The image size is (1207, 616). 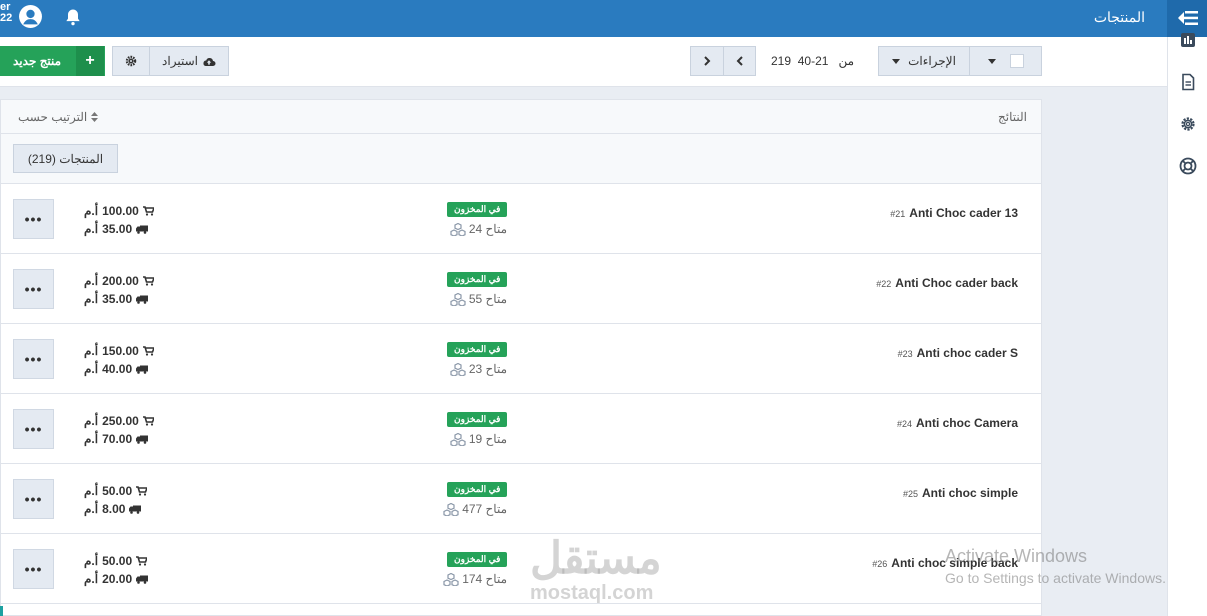 What do you see at coordinates (521, 117) in the screenshot?
I see `panel-header: النتائج الترتيب حسب` at bounding box center [521, 117].